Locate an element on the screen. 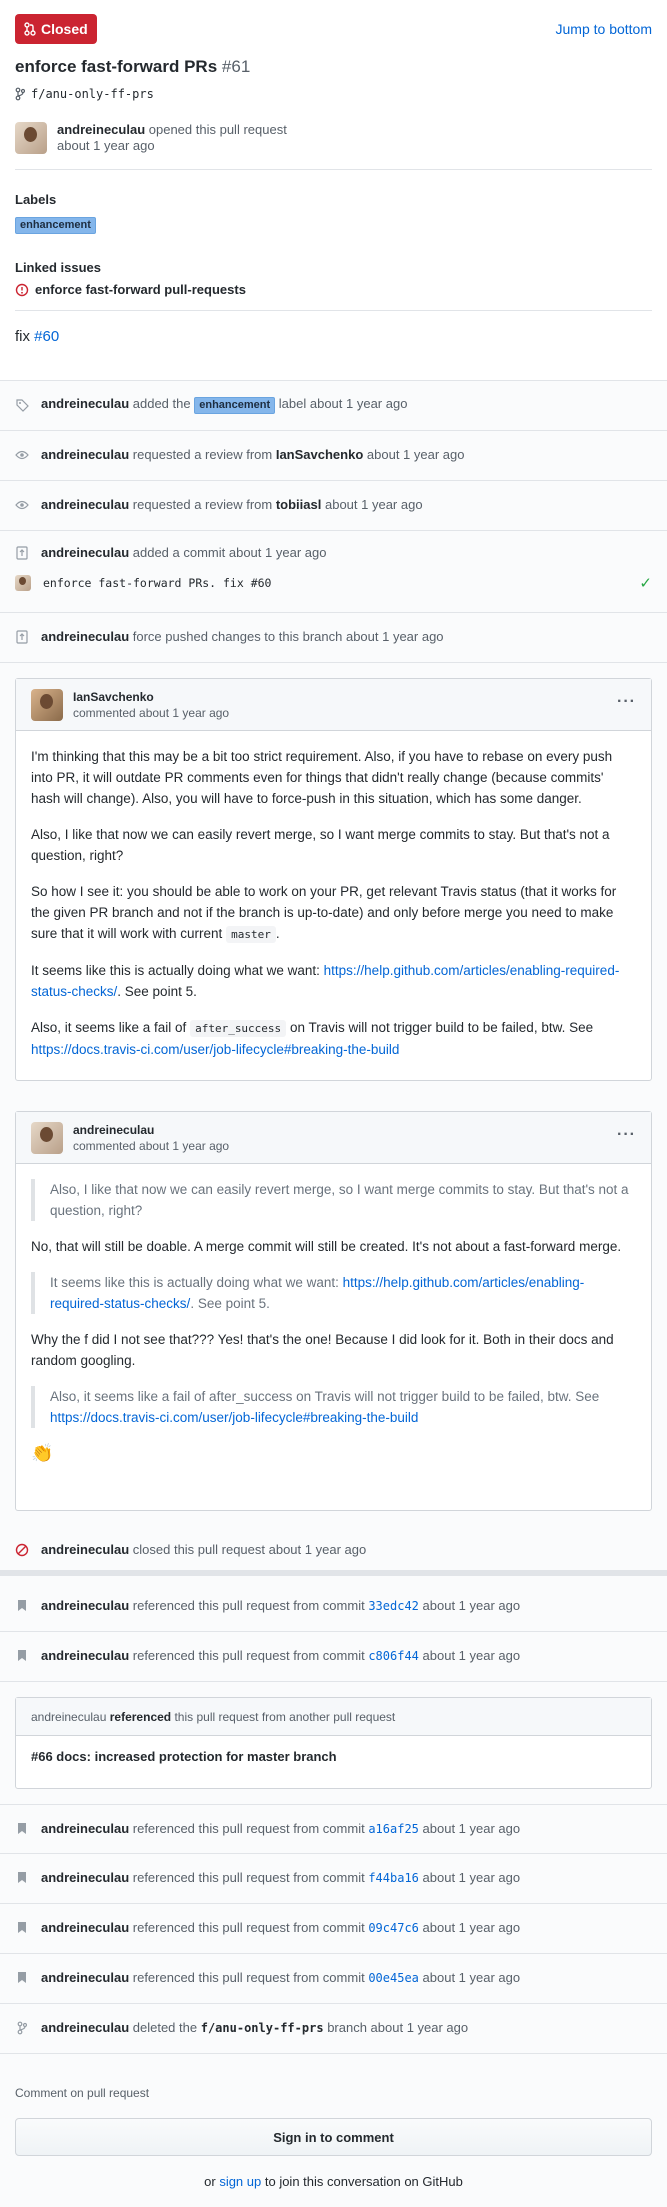 The width and height of the screenshot is (667, 2207). paragraph-text: . is located at coordinates (277, 933).